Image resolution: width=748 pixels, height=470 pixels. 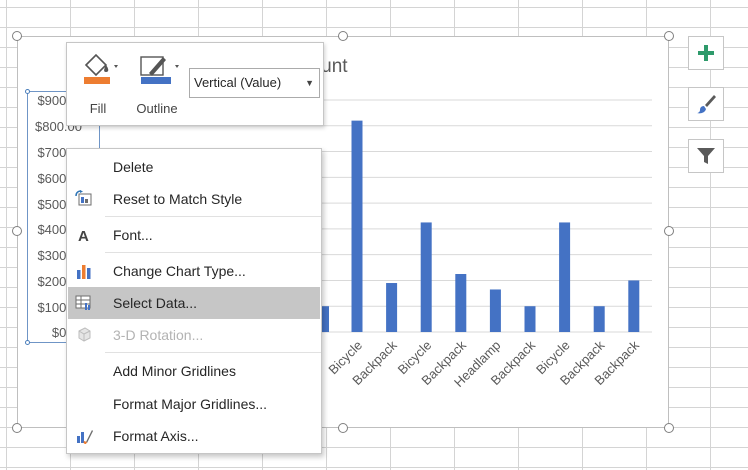 What do you see at coordinates (83, 198) in the screenshot?
I see `reset-style-icon` at bounding box center [83, 198].